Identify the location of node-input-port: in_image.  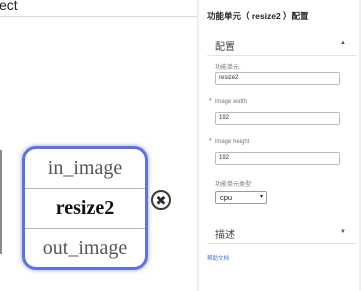
(85, 168).